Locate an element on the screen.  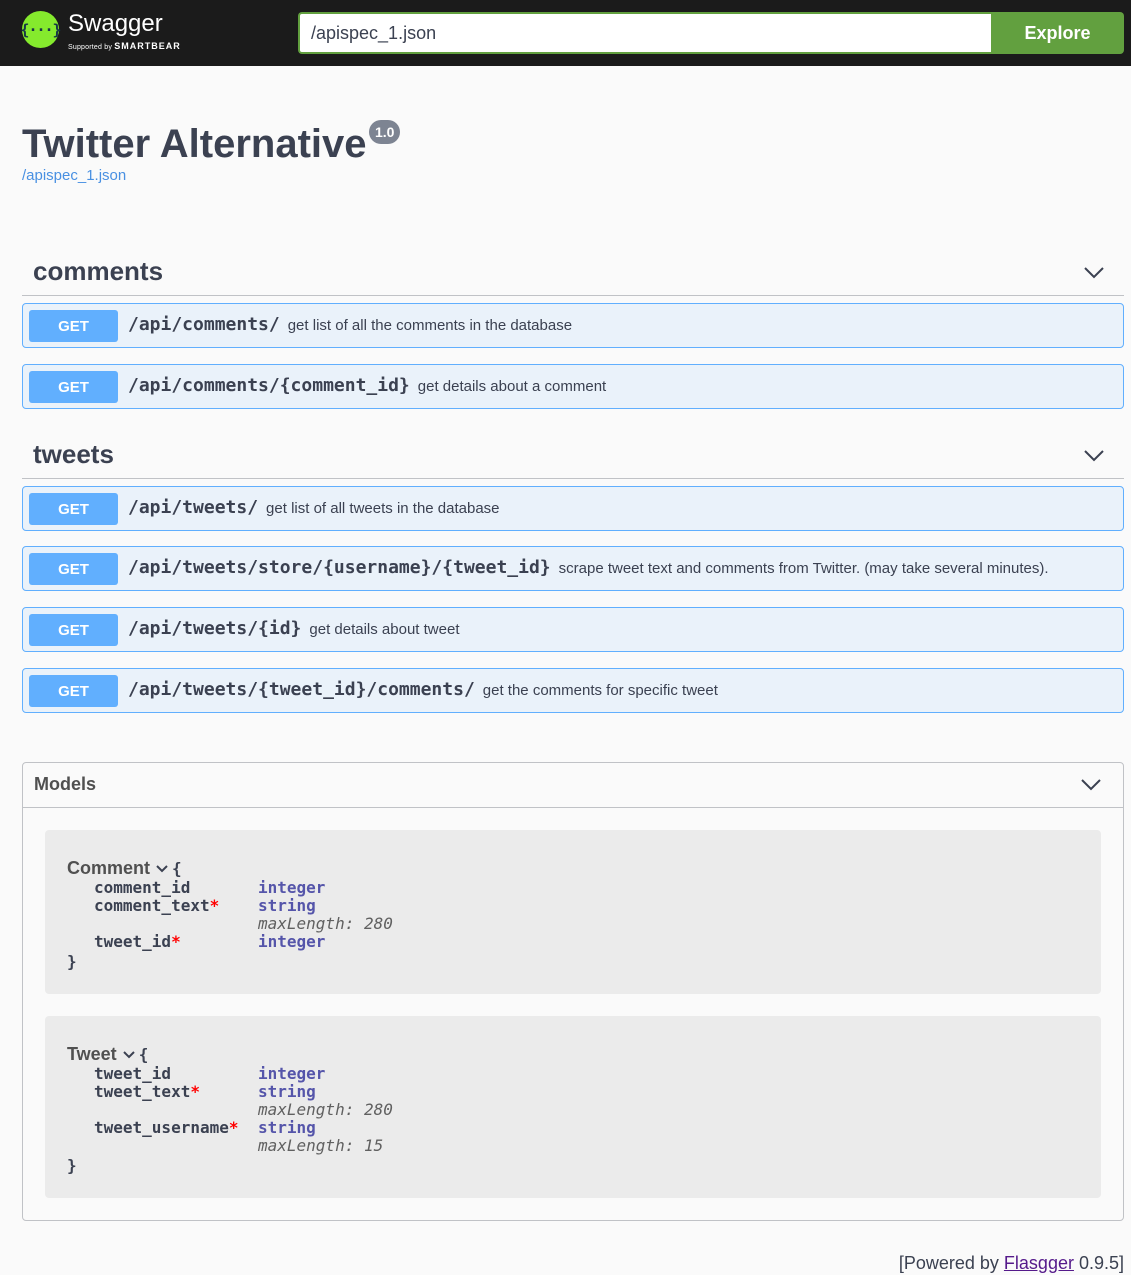
property-name: tweet_id is located at coordinates (132, 1073).